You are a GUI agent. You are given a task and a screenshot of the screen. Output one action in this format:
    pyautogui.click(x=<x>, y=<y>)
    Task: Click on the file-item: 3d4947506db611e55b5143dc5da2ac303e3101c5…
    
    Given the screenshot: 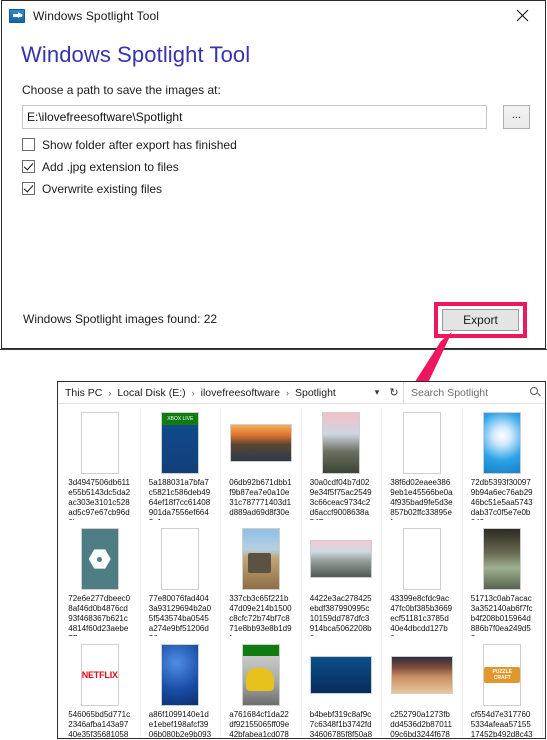 What is the action you would take?
    pyautogui.click(x=100, y=466)
    